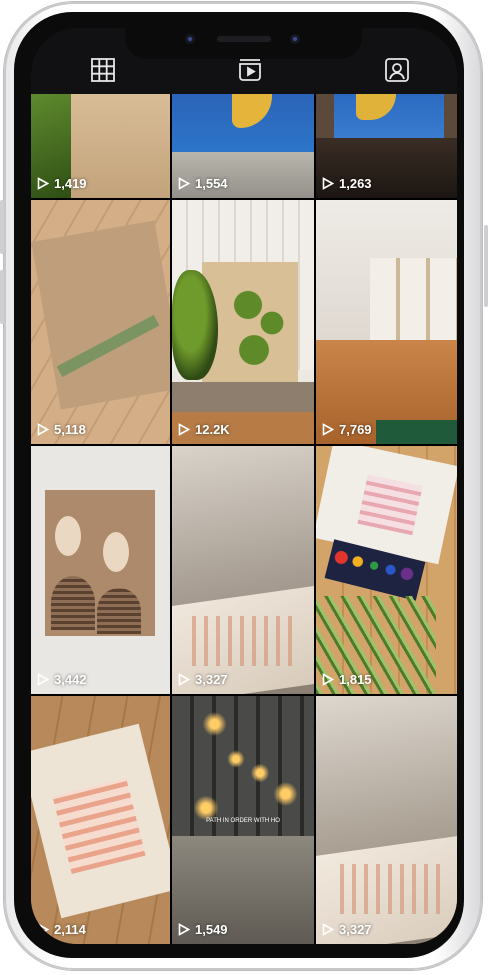 The width and height of the screenshot is (488, 975). I want to click on reel-tile: 1,263, so click(386, 146).